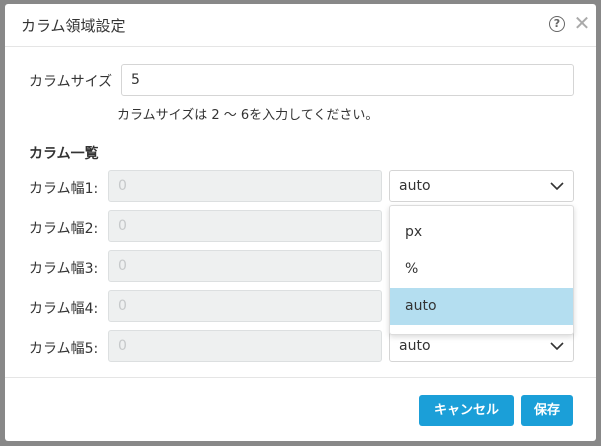 This screenshot has width=601, height=446. I want to click on column-unit-select-1: auto, so click(481, 186).